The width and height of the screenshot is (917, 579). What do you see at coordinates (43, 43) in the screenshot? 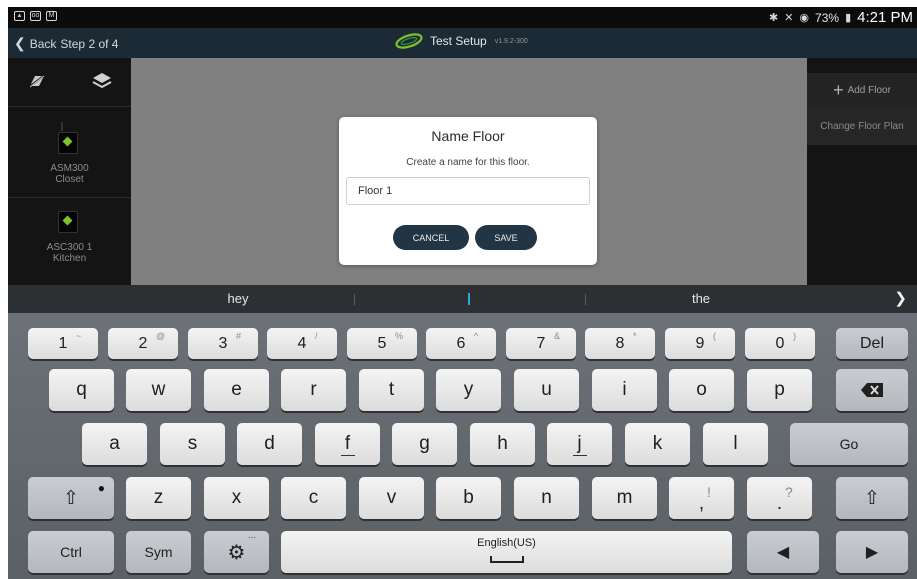
I see `back-label: Back` at bounding box center [43, 43].